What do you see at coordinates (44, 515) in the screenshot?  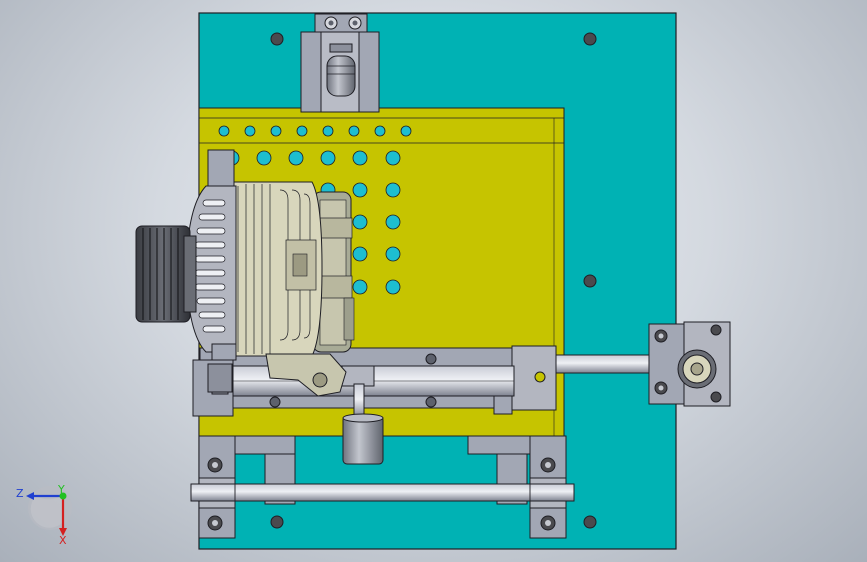 I see `coordinate-triad: Z Y X` at bounding box center [44, 515].